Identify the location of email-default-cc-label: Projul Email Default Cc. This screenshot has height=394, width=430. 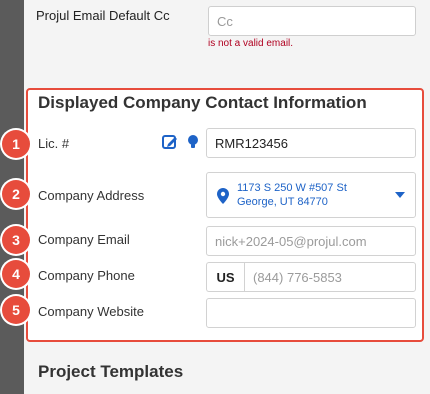
(103, 15).